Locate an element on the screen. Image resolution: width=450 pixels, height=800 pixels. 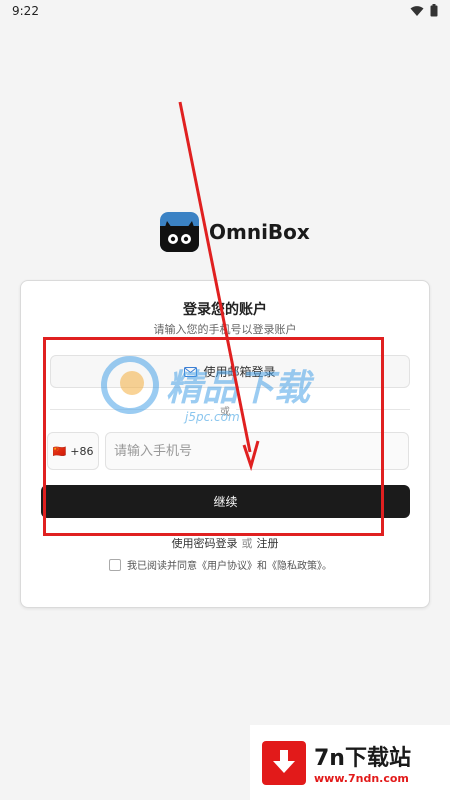
site-badge: 7n下载站 www.7ndn.com is located at coordinates (350, 762).